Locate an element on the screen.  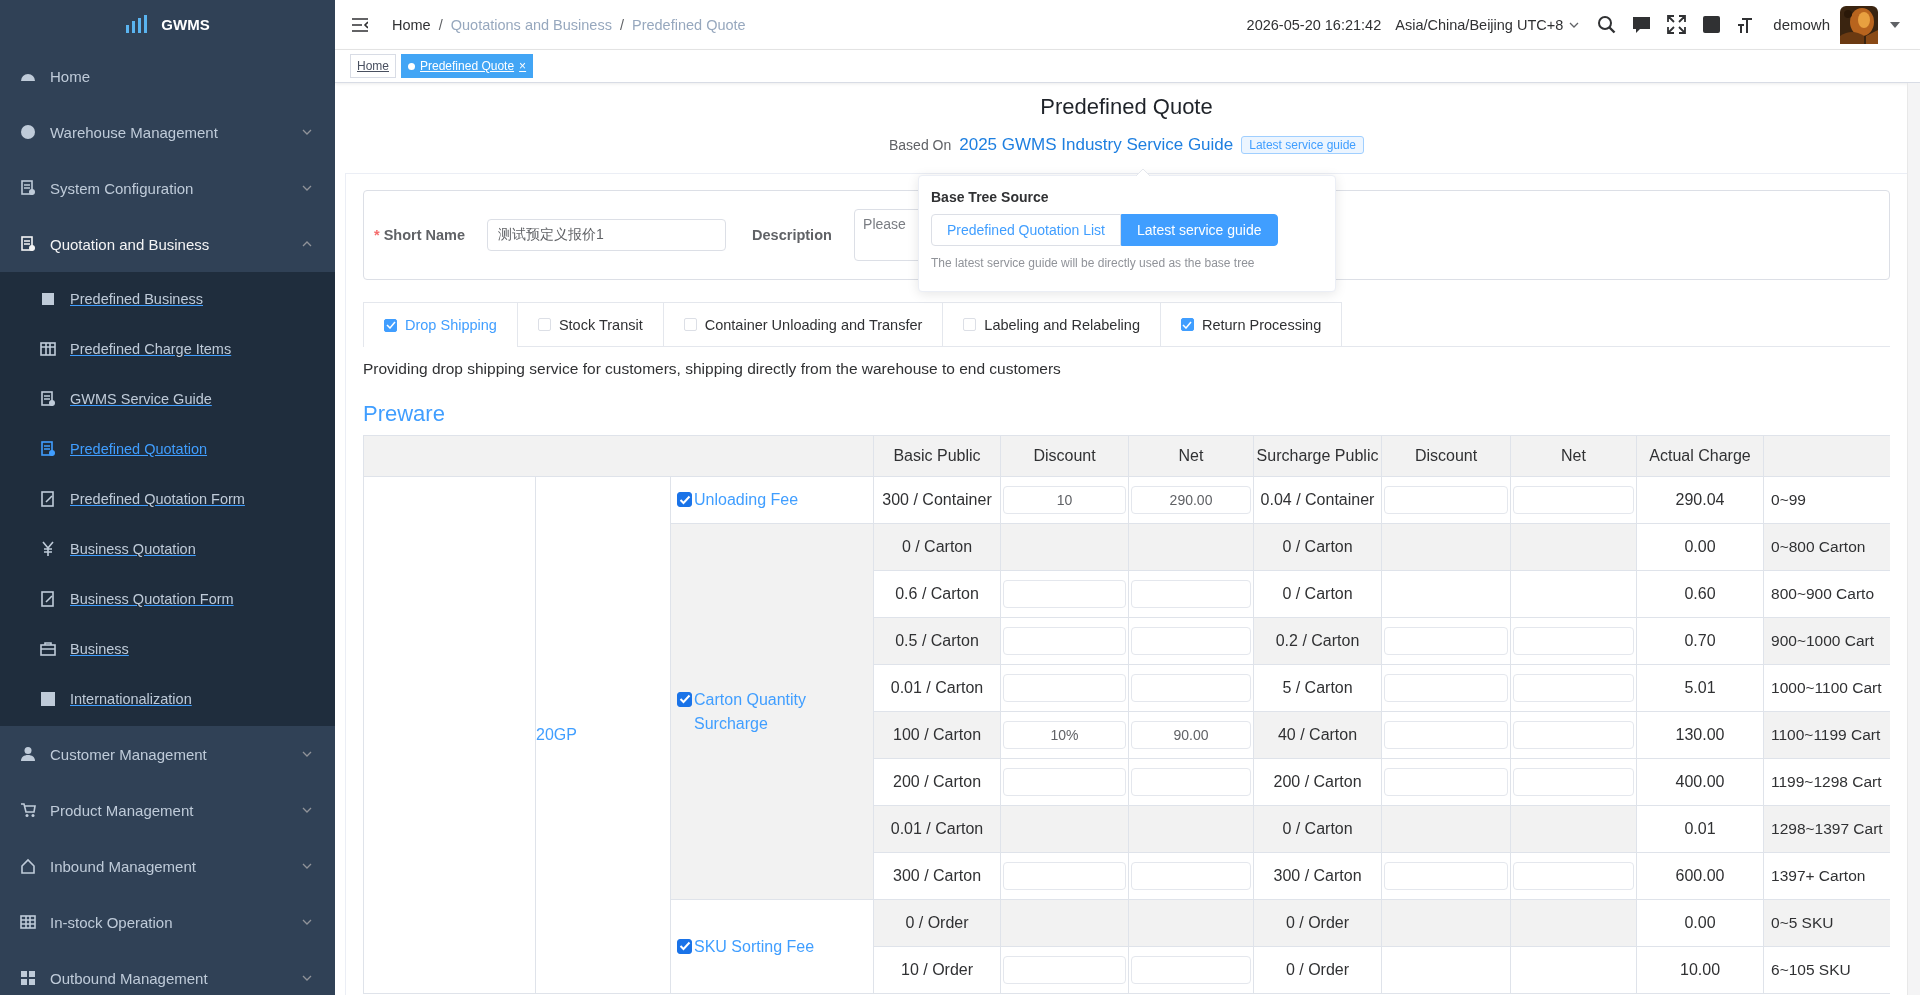
service-tab: Return Processing is located at coordinates (1251, 324).